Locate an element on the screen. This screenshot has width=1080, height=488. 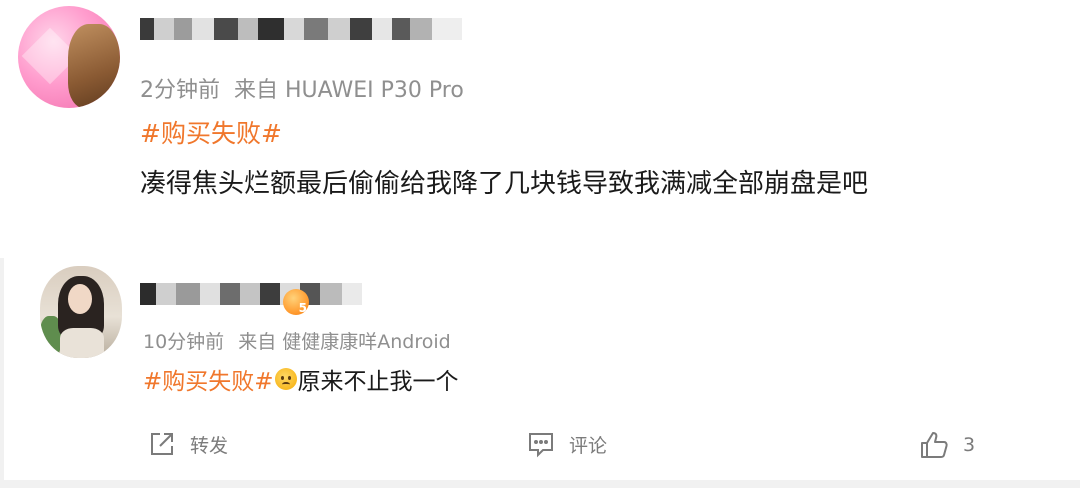
bottom-divider is located at coordinates (540, 484).